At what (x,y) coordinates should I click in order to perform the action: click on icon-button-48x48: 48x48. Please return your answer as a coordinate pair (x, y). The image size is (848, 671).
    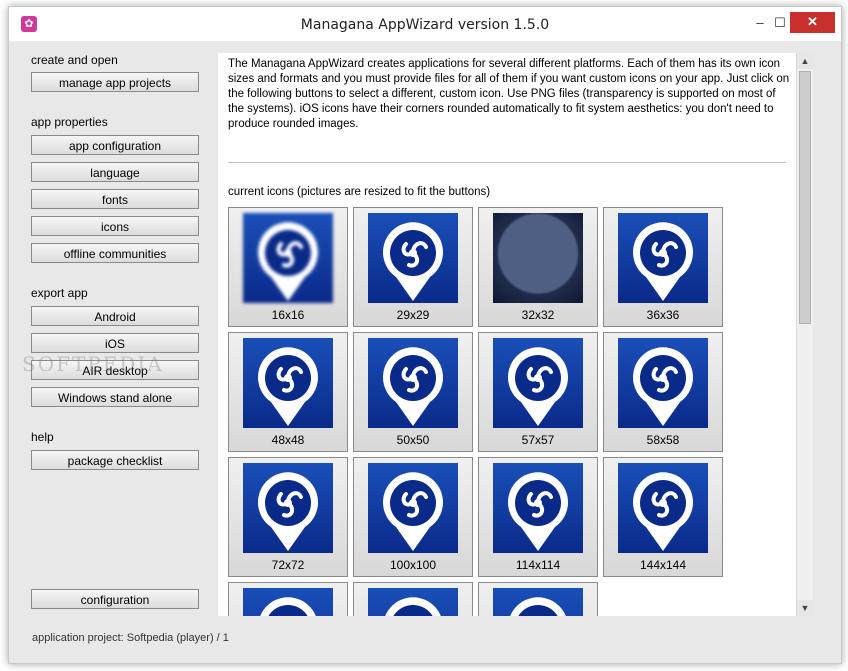
    Looking at the image, I should click on (288, 392).